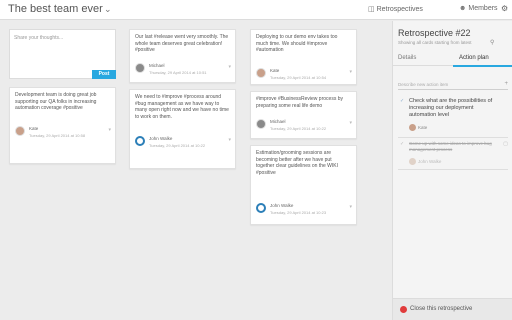 The image size is (512, 320). What do you see at coordinates (435, 42) in the screenshot?
I see `retrospective-subtitle: Showing all cards starting from latest` at bounding box center [435, 42].